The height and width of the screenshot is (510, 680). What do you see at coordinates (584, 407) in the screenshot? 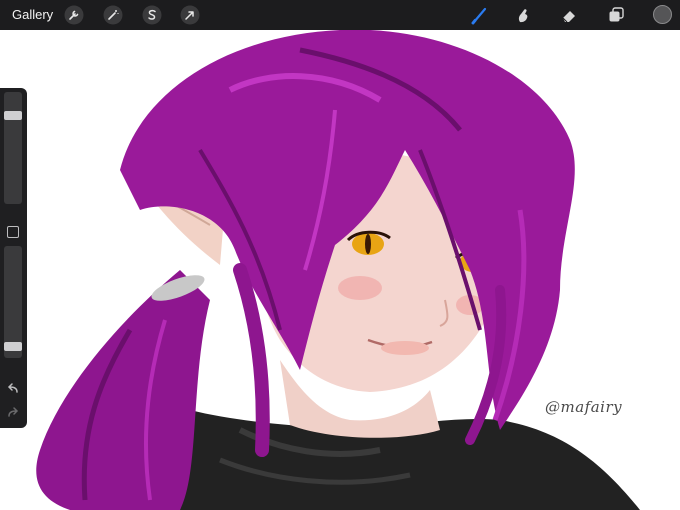
I see `artist-signature: @mafairy` at bounding box center [584, 407].